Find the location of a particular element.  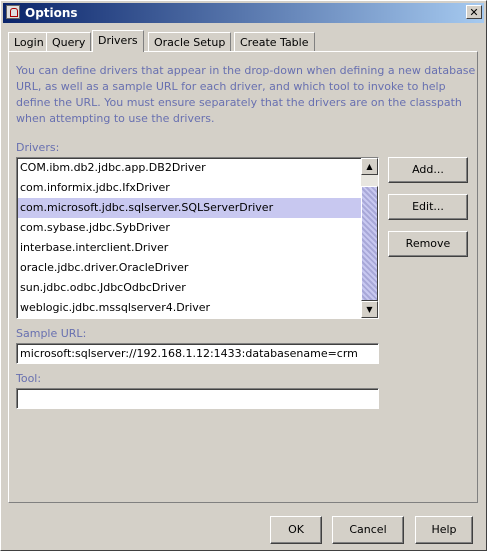

scroll-thumb is located at coordinates (369, 243).